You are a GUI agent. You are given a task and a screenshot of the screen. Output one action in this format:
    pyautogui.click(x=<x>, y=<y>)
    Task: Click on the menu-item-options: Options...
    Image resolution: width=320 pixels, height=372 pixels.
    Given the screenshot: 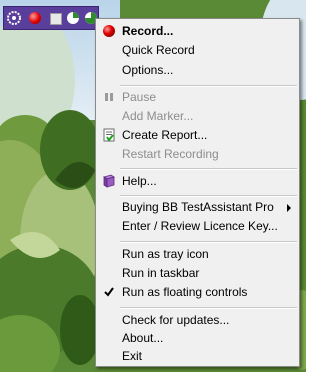 What is the action you would take?
    pyautogui.click(x=197, y=70)
    